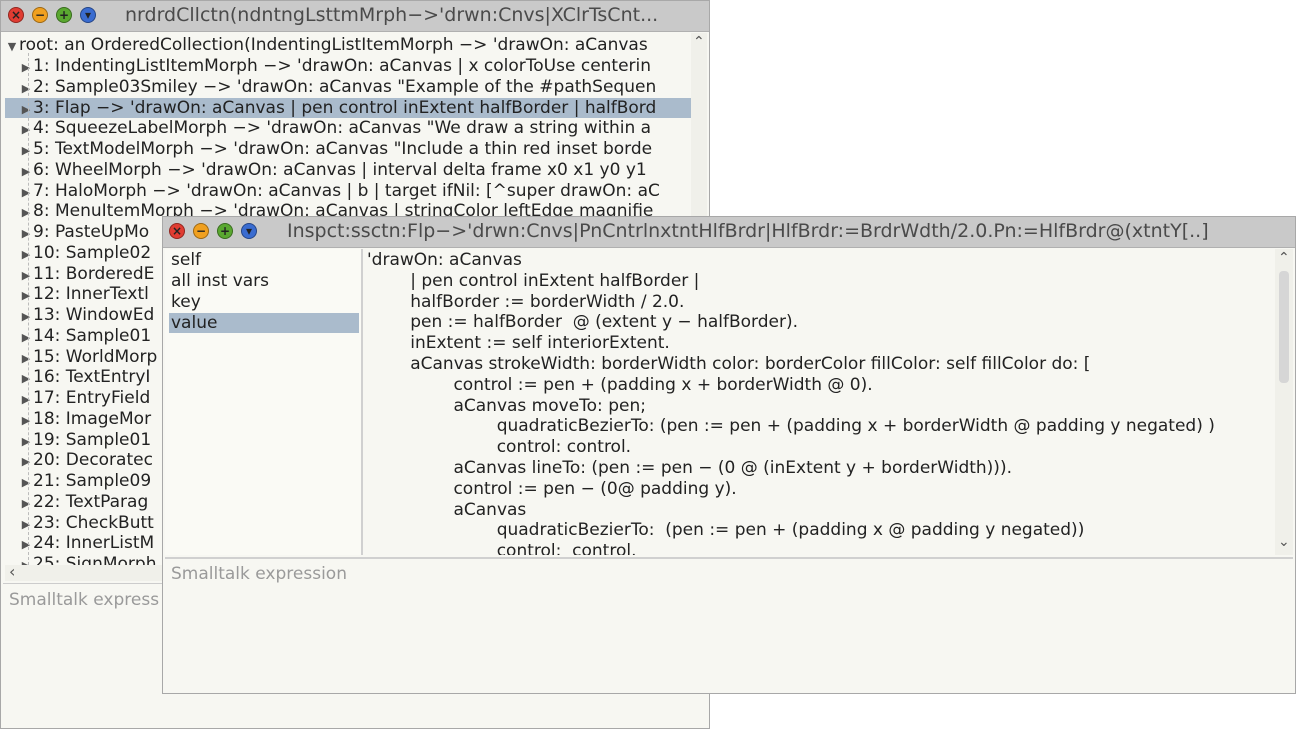 Image resolution: width=1296 pixels, height=729 pixels. I want to click on scroll-down-icon: ⌄, so click(1284, 542).